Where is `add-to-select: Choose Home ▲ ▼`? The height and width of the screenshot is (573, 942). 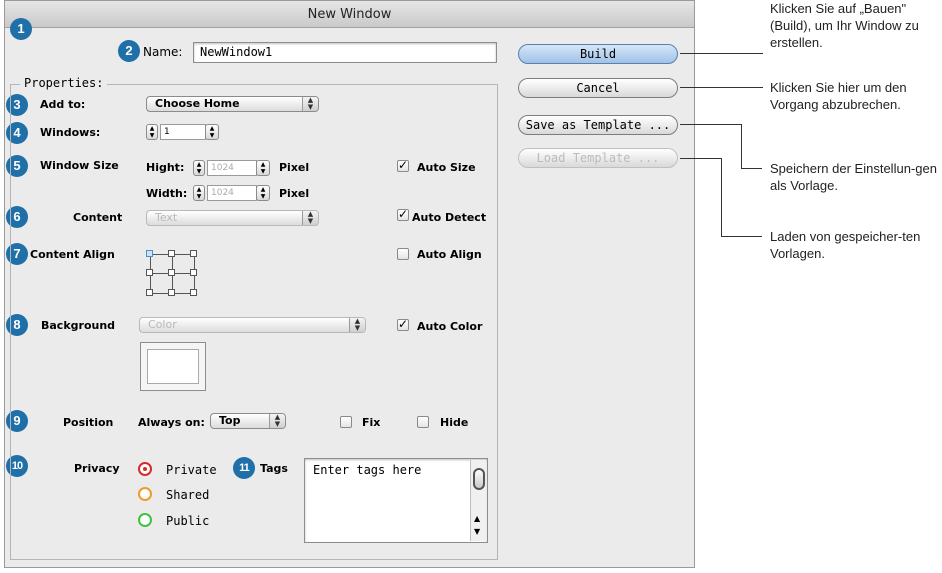 add-to-select: Choose Home ▲ ▼ is located at coordinates (232, 104).